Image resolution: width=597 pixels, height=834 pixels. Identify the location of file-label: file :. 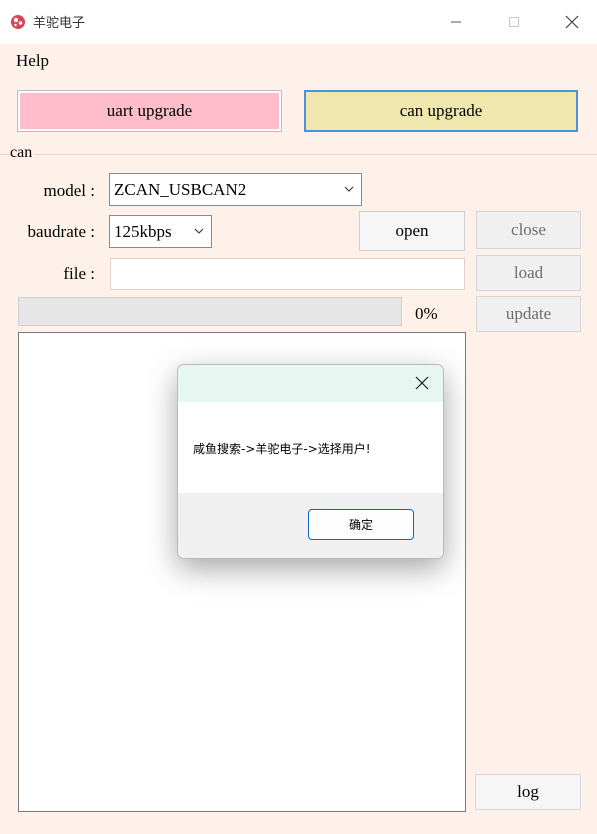
(79, 273).